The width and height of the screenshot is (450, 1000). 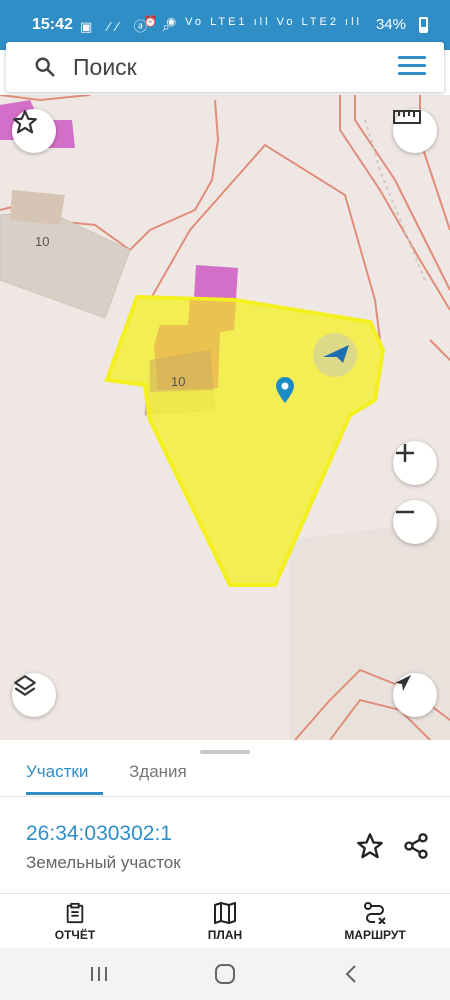 I want to click on report-button: ОТЧЁТ, so click(x=75, y=922).